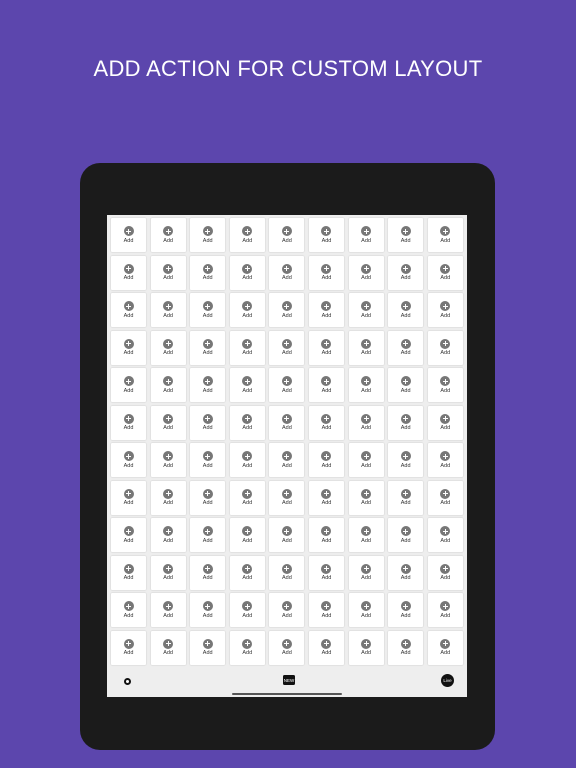  Describe the element at coordinates (127, 681) in the screenshot. I see `gear-icon` at that location.